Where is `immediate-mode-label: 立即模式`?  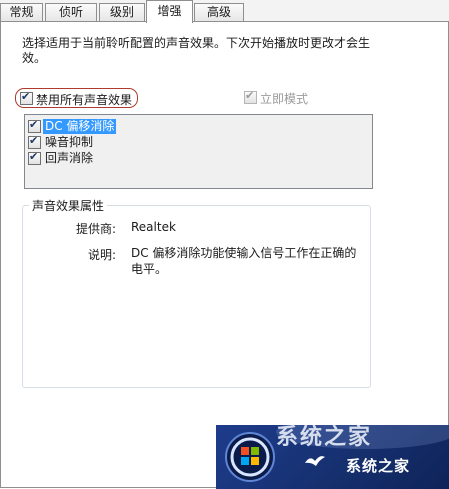
immediate-mode-label: 立即模式 is located at coordinates (284, 99).